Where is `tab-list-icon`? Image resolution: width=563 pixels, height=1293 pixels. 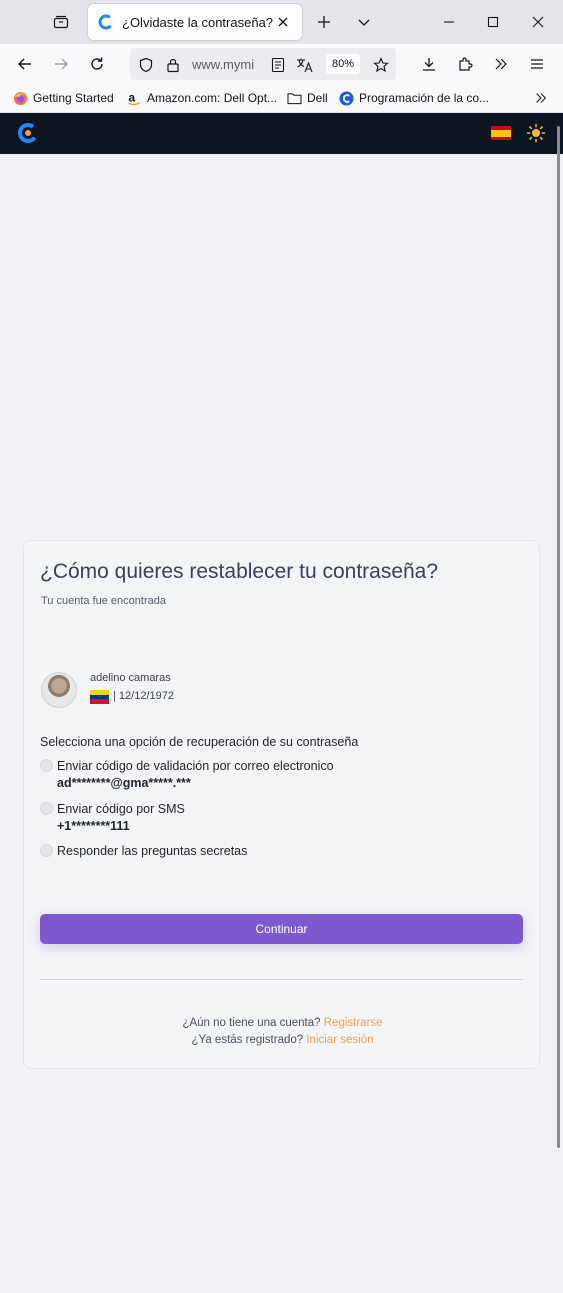 tab-list-icon is located at coordinates (61, 22).